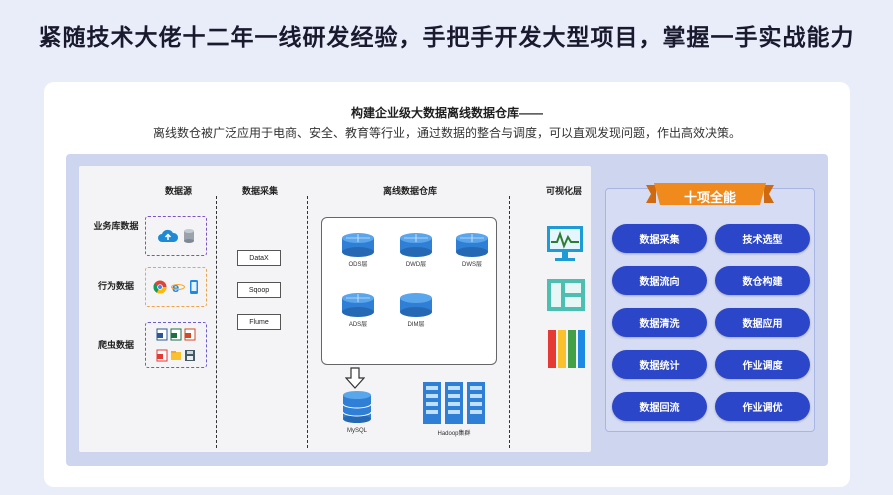 The height and width of the screenshot is (495, 893). What do you see at coordinates (168, 235) in the screenshot?
I see `cloud-upload-icon` at bounding box center [168, 235].